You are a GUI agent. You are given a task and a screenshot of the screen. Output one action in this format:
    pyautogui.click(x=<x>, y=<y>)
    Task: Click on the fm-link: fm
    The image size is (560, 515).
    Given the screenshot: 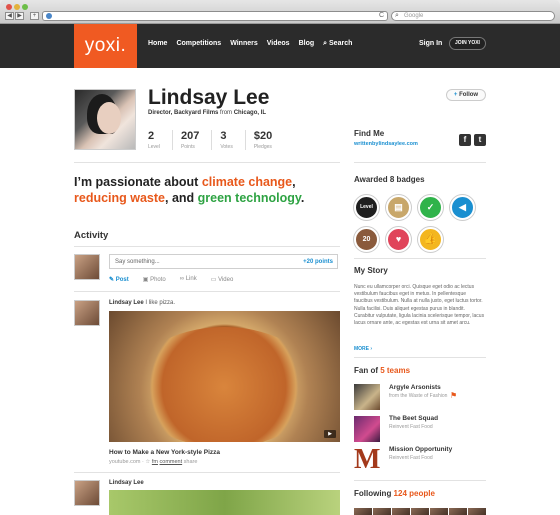 What is the action you would take?
    pyautogui.click(x=155, y=462)
    